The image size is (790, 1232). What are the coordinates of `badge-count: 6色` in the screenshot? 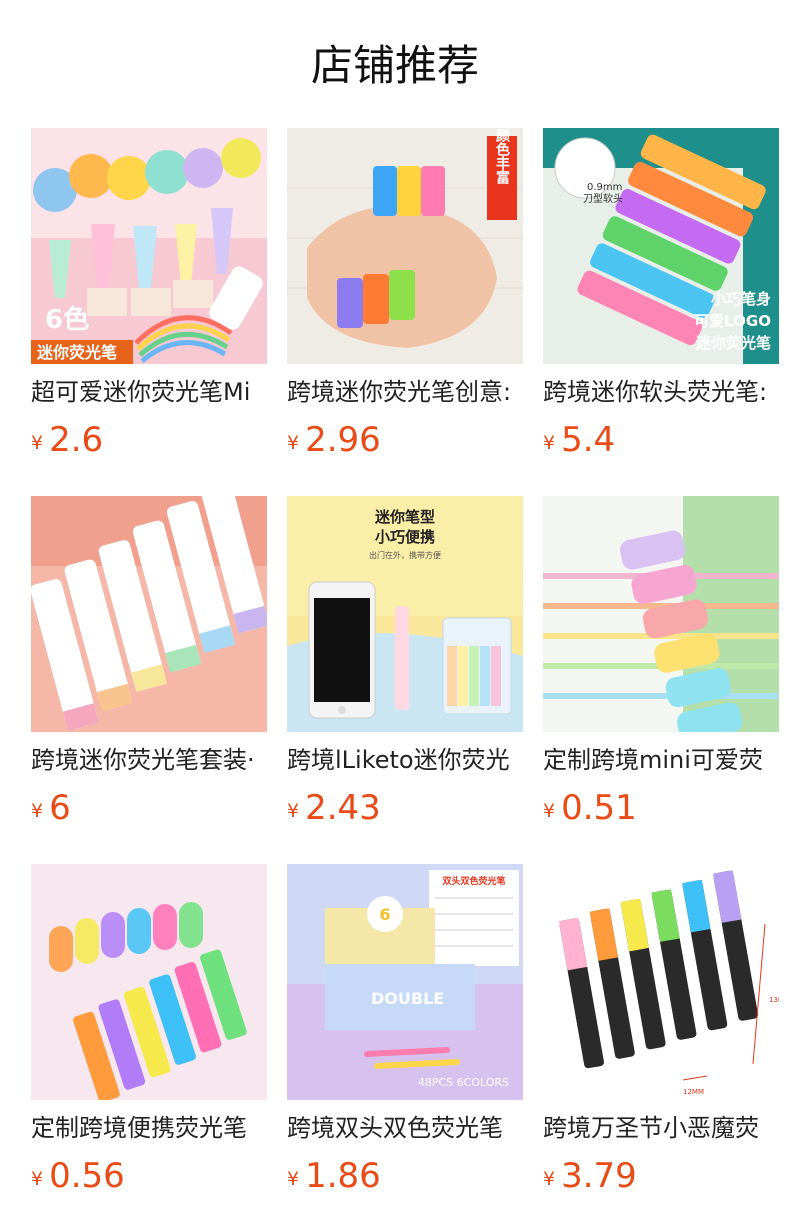 It's located at (67, 319).